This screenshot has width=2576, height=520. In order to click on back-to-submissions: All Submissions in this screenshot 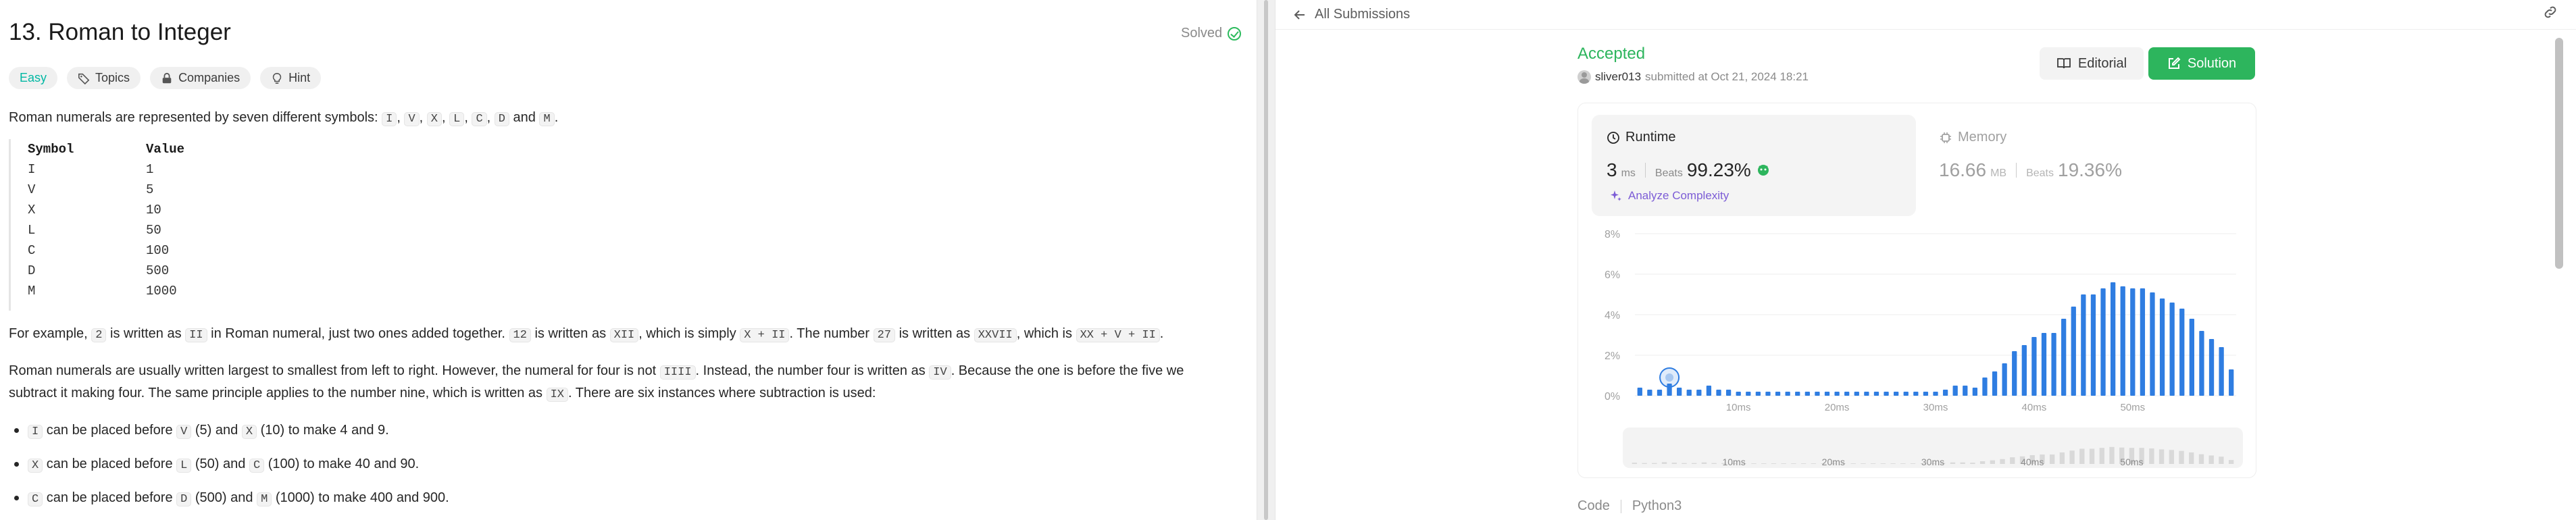, I will do `click(1351, 14)`.